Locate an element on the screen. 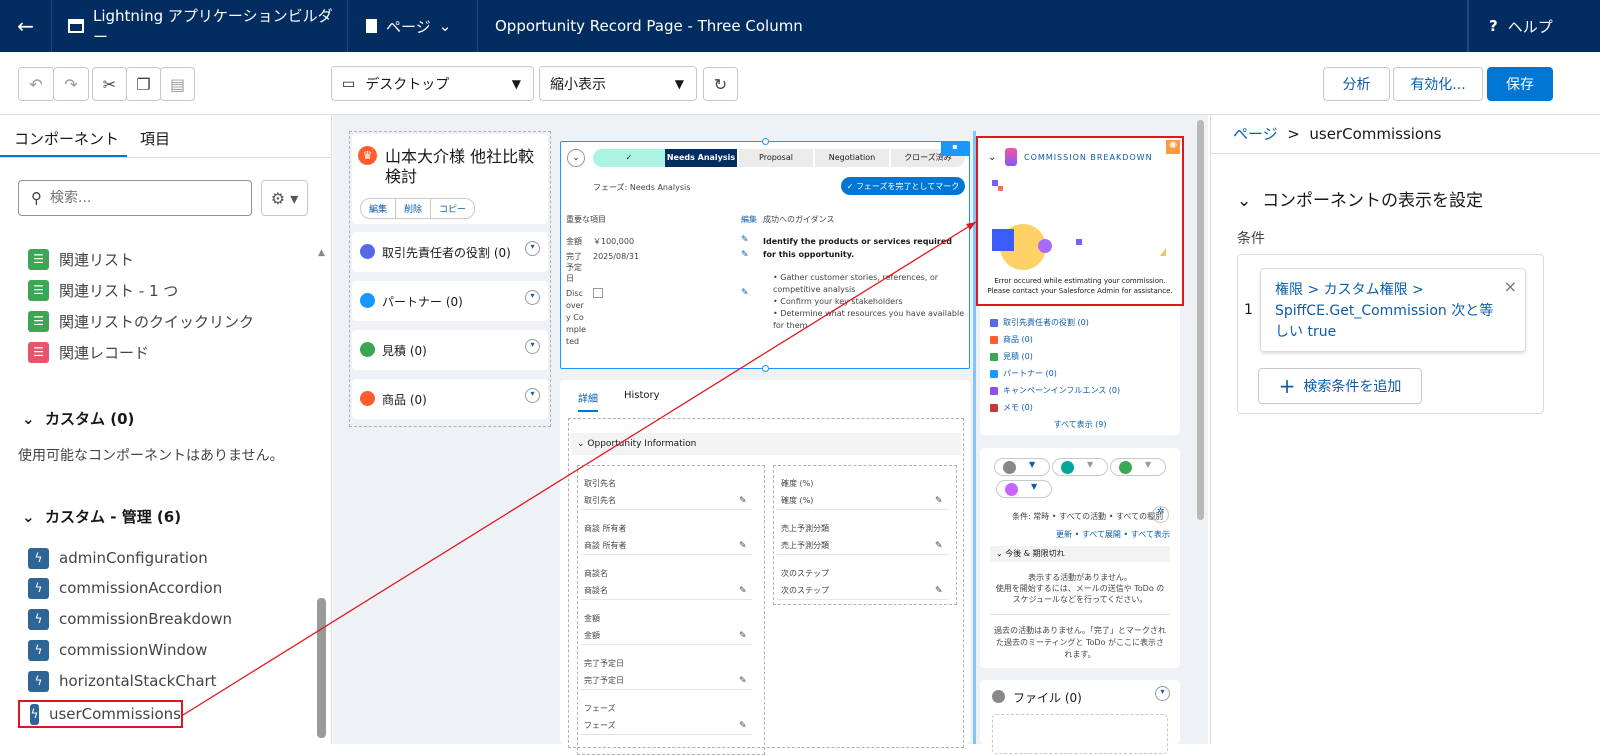  arrow-head is located at coordinates (971, 226).